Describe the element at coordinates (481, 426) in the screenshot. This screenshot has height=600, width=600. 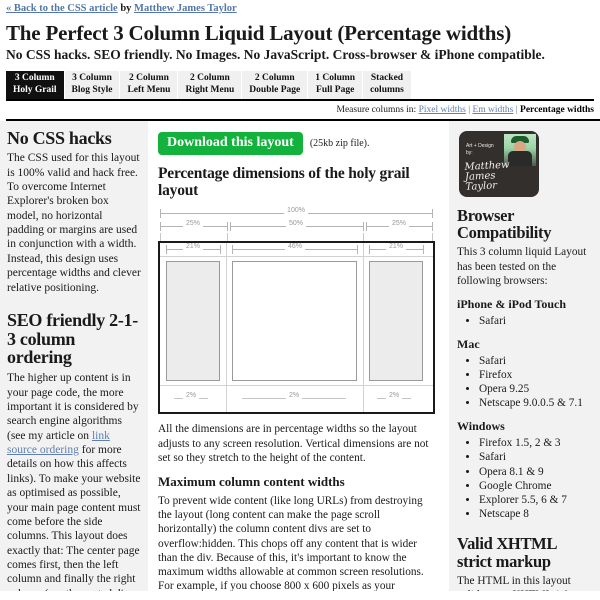
I see `browser-group-heading-2: Windows` at that location.